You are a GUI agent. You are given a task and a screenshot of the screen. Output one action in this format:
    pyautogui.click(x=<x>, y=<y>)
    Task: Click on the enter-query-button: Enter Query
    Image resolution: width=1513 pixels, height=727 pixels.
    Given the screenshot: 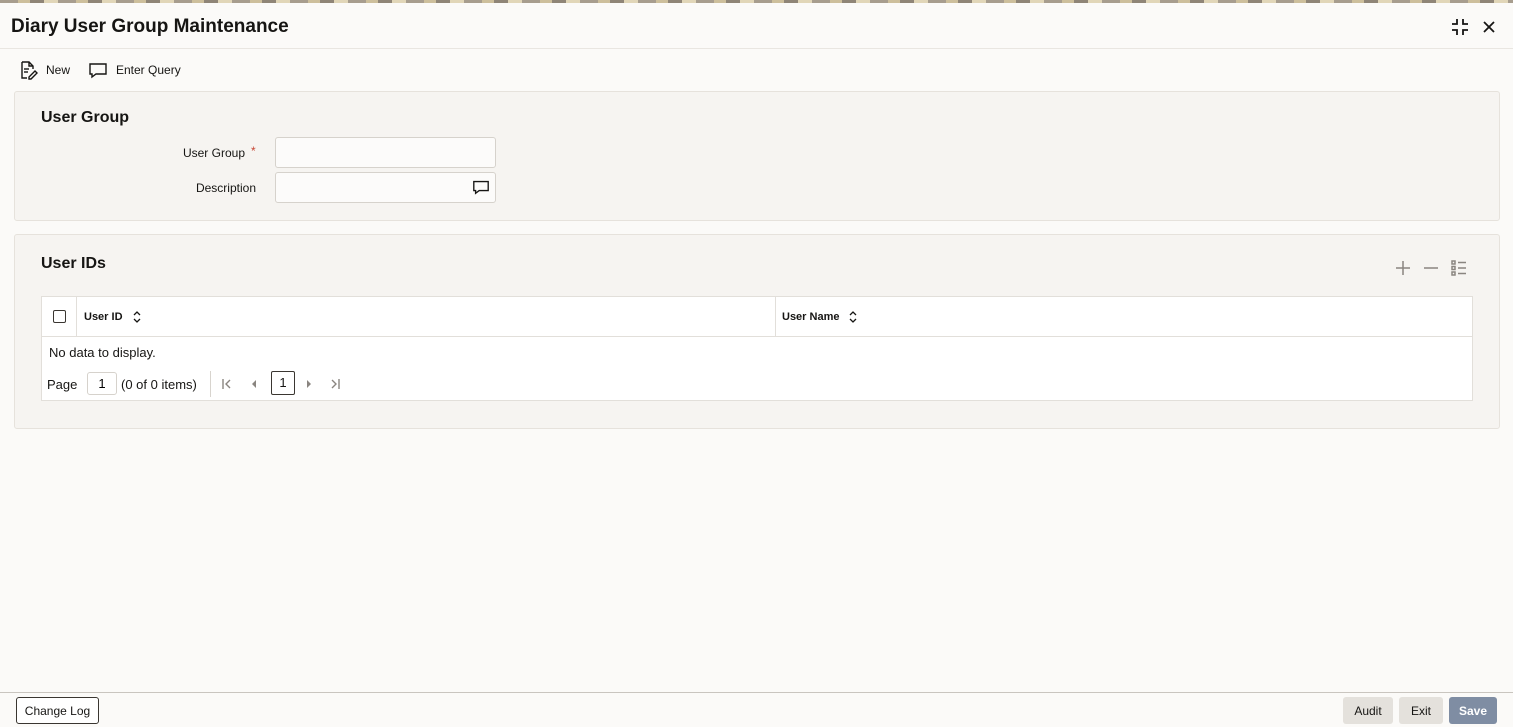 What is the action you would take?
    pyautogui.click(x=134, y=70)
    